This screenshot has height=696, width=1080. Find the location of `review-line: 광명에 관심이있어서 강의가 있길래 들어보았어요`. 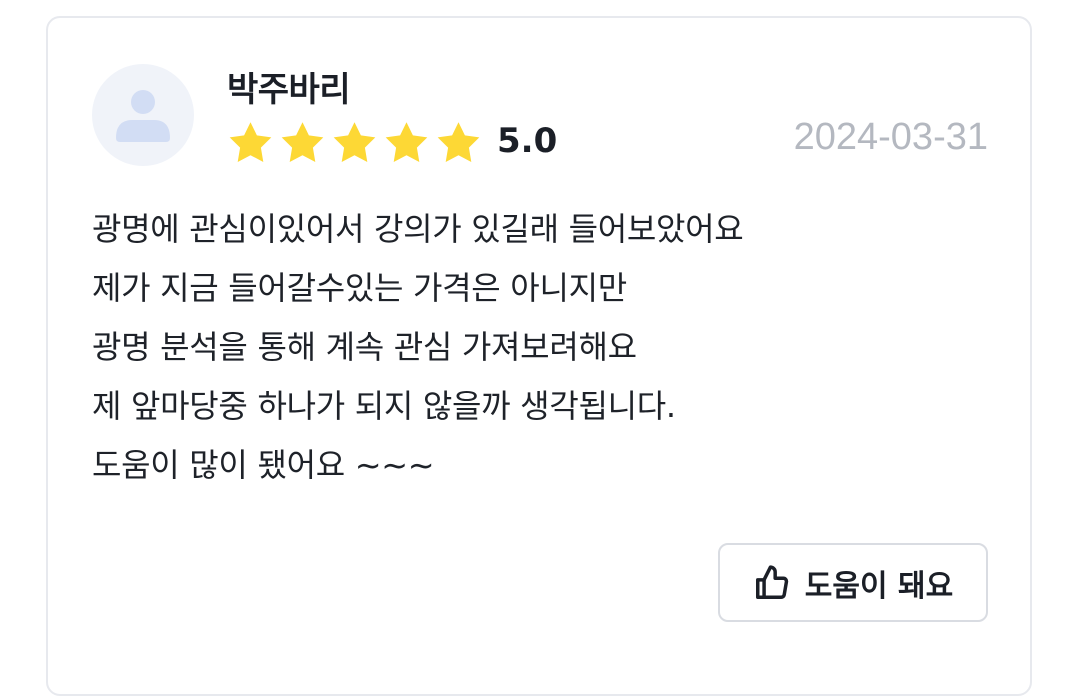

review-line: 광명에 관심이있어서 강의가 있길래 들어보았어요 is located at coordinates (418, 229).